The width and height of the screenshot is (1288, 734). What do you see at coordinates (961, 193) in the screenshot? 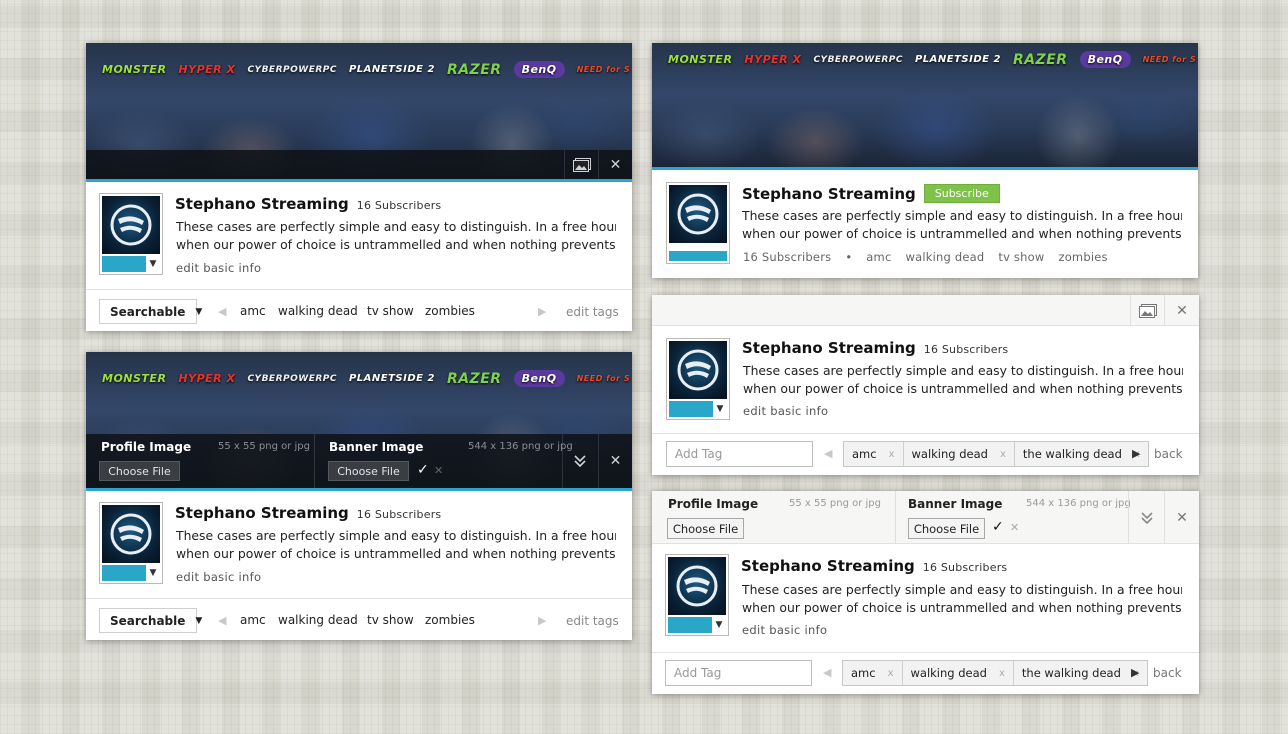
I see `subscribe-button: Subscribe` at bounding box center [961, 193].